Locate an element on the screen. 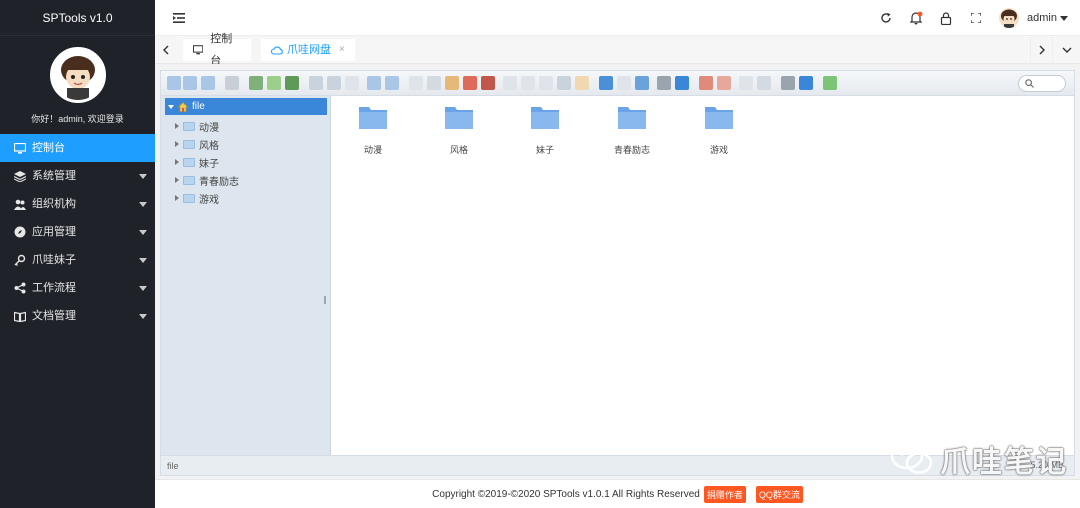 This screenshot has height=508, width=1080. sidebar-item-organization: 组织机构 is located at coordinates (77, 204).